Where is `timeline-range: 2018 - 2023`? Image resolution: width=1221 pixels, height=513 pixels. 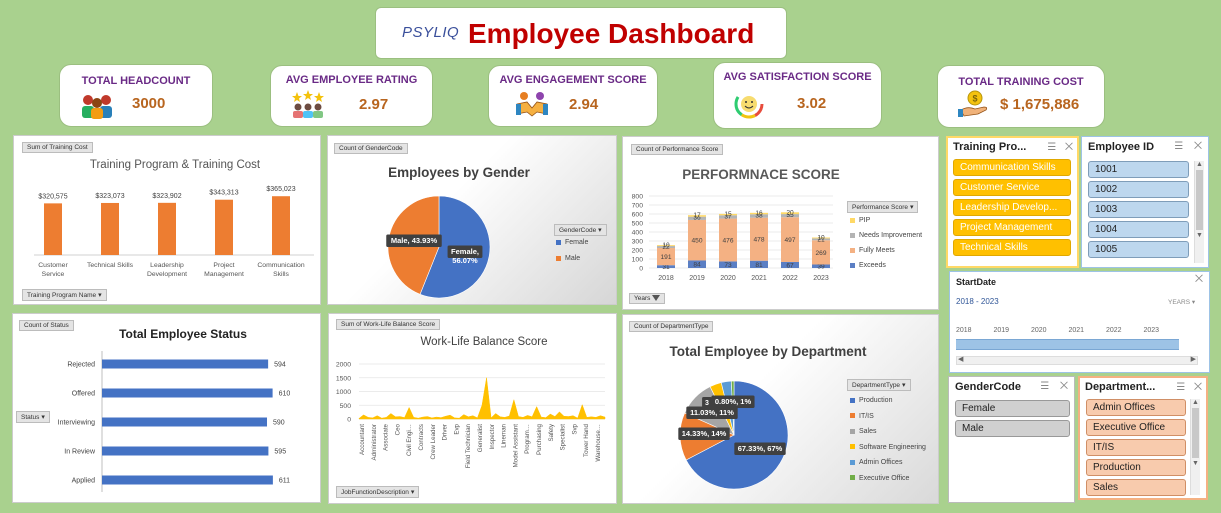 timeline-range: 2018 - 2023 is located at coordinates (977, 301).